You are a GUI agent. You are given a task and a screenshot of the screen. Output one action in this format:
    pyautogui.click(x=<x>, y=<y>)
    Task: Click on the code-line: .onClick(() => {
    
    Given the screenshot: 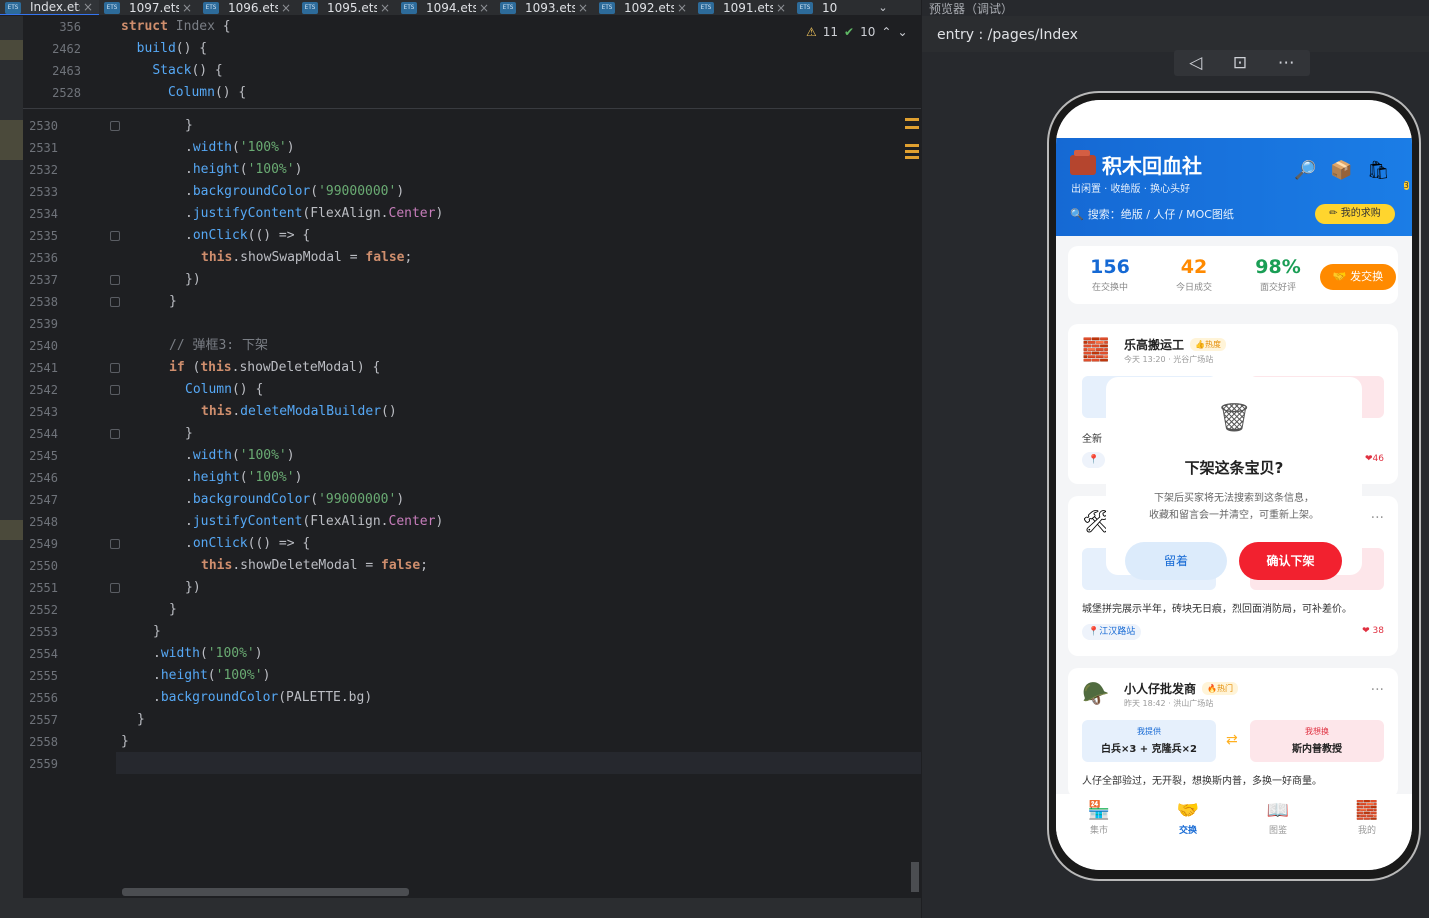 What is the action you would take?
    pyautogui.click(x=248, y=543)
    